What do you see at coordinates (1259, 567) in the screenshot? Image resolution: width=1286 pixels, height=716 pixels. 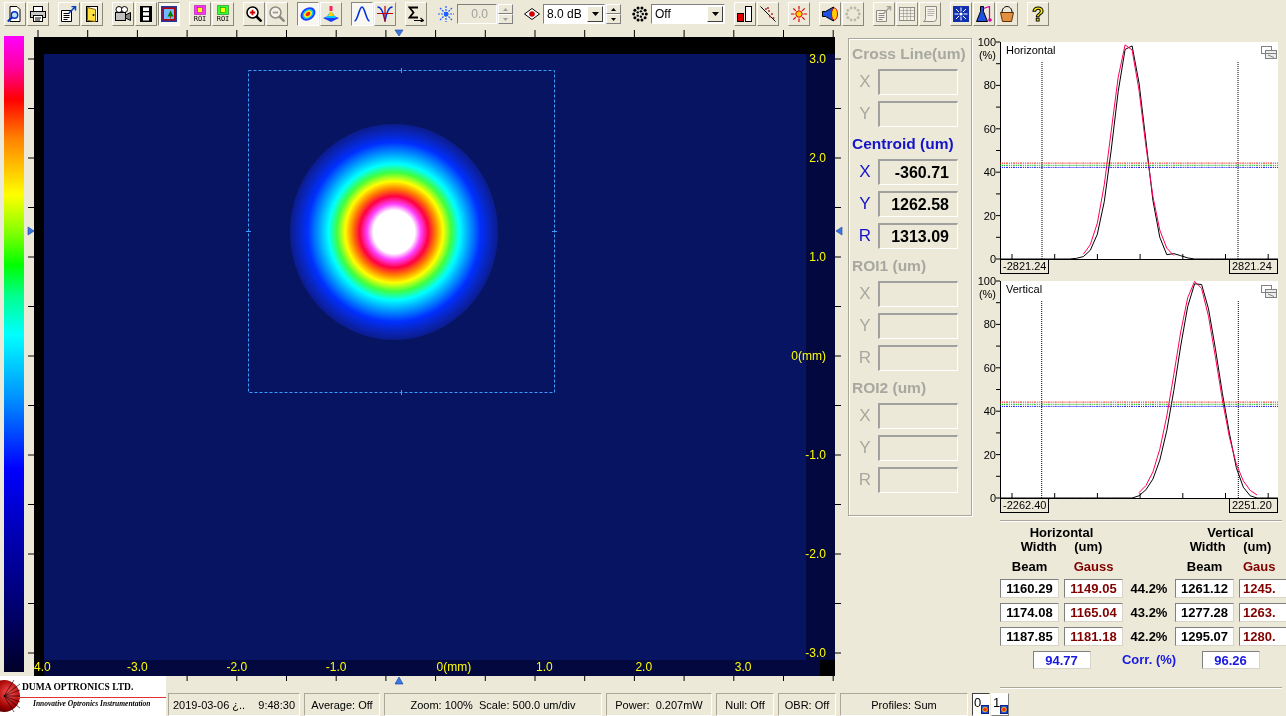 I see `column-header: Gaus` at bounding box center [1259, 567].